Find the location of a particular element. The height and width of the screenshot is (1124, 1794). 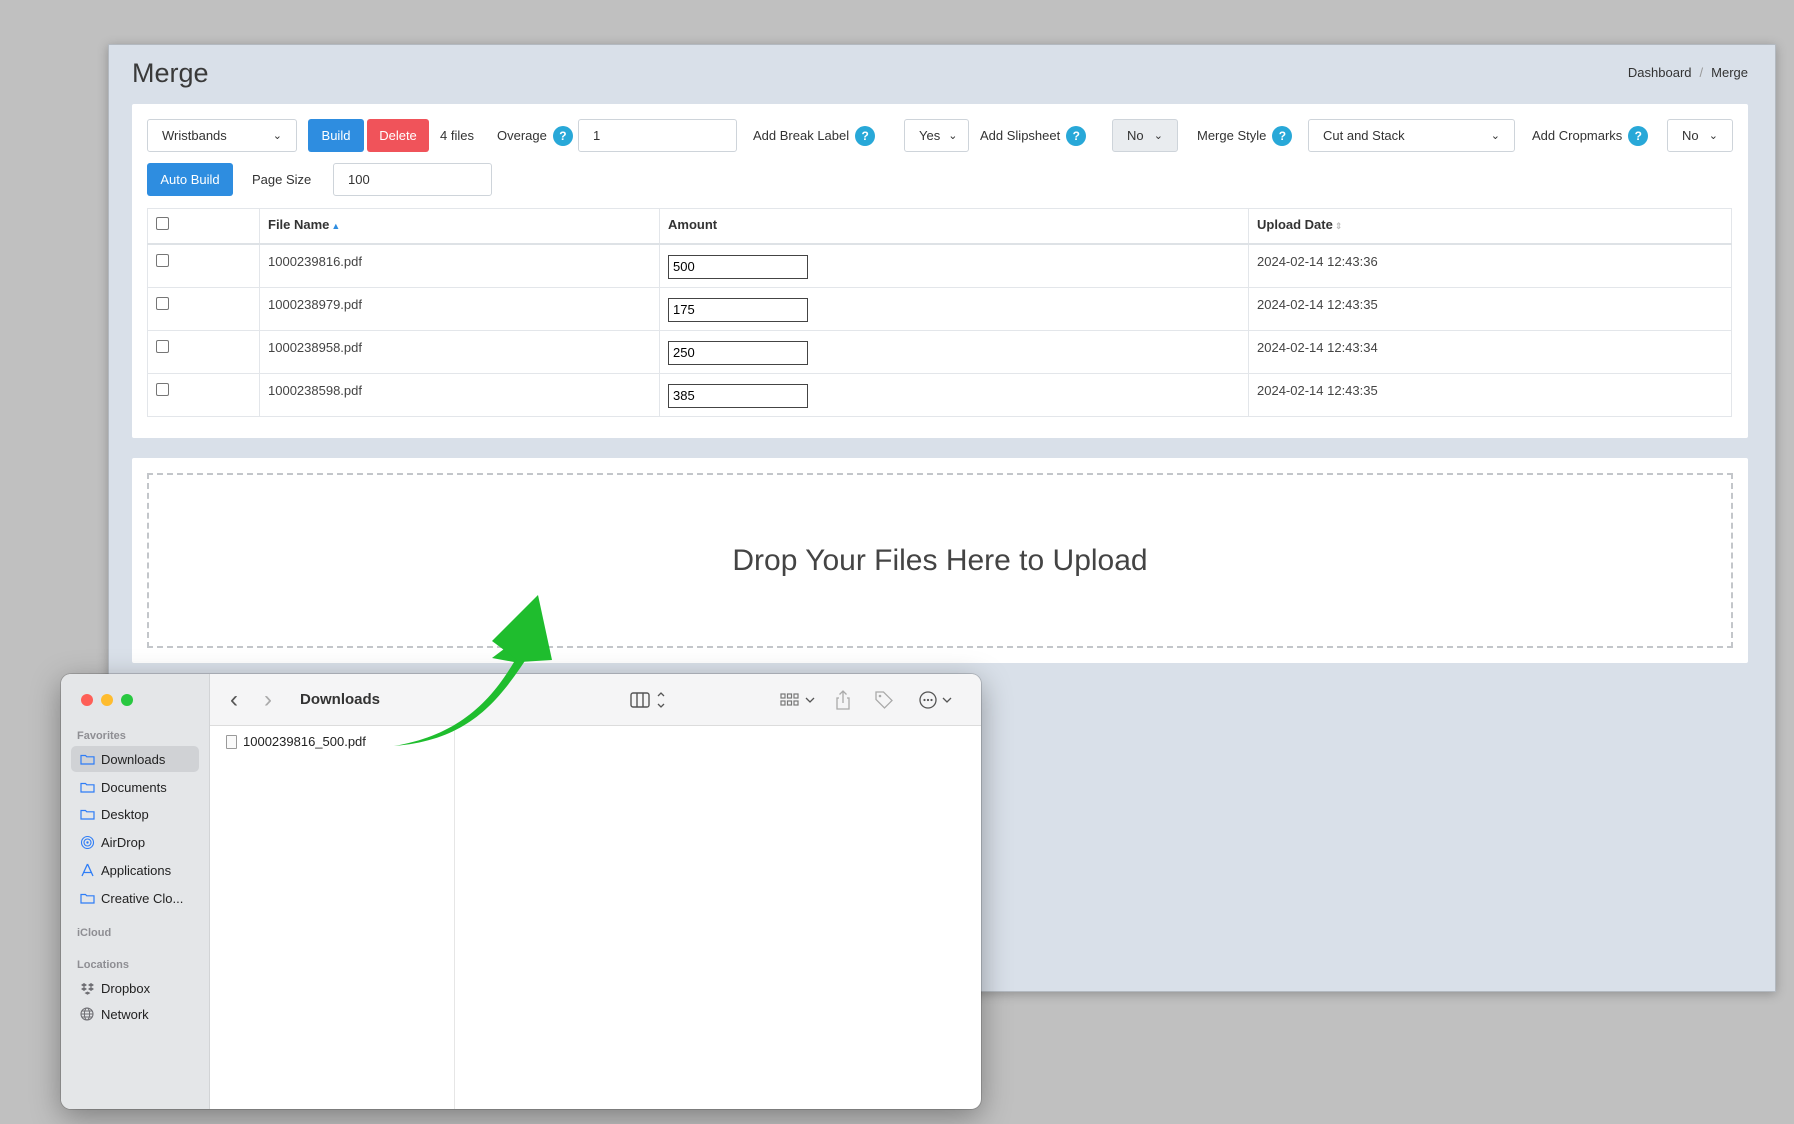

sort-asc-icon: ▲ is located at coordinates (336, 226).